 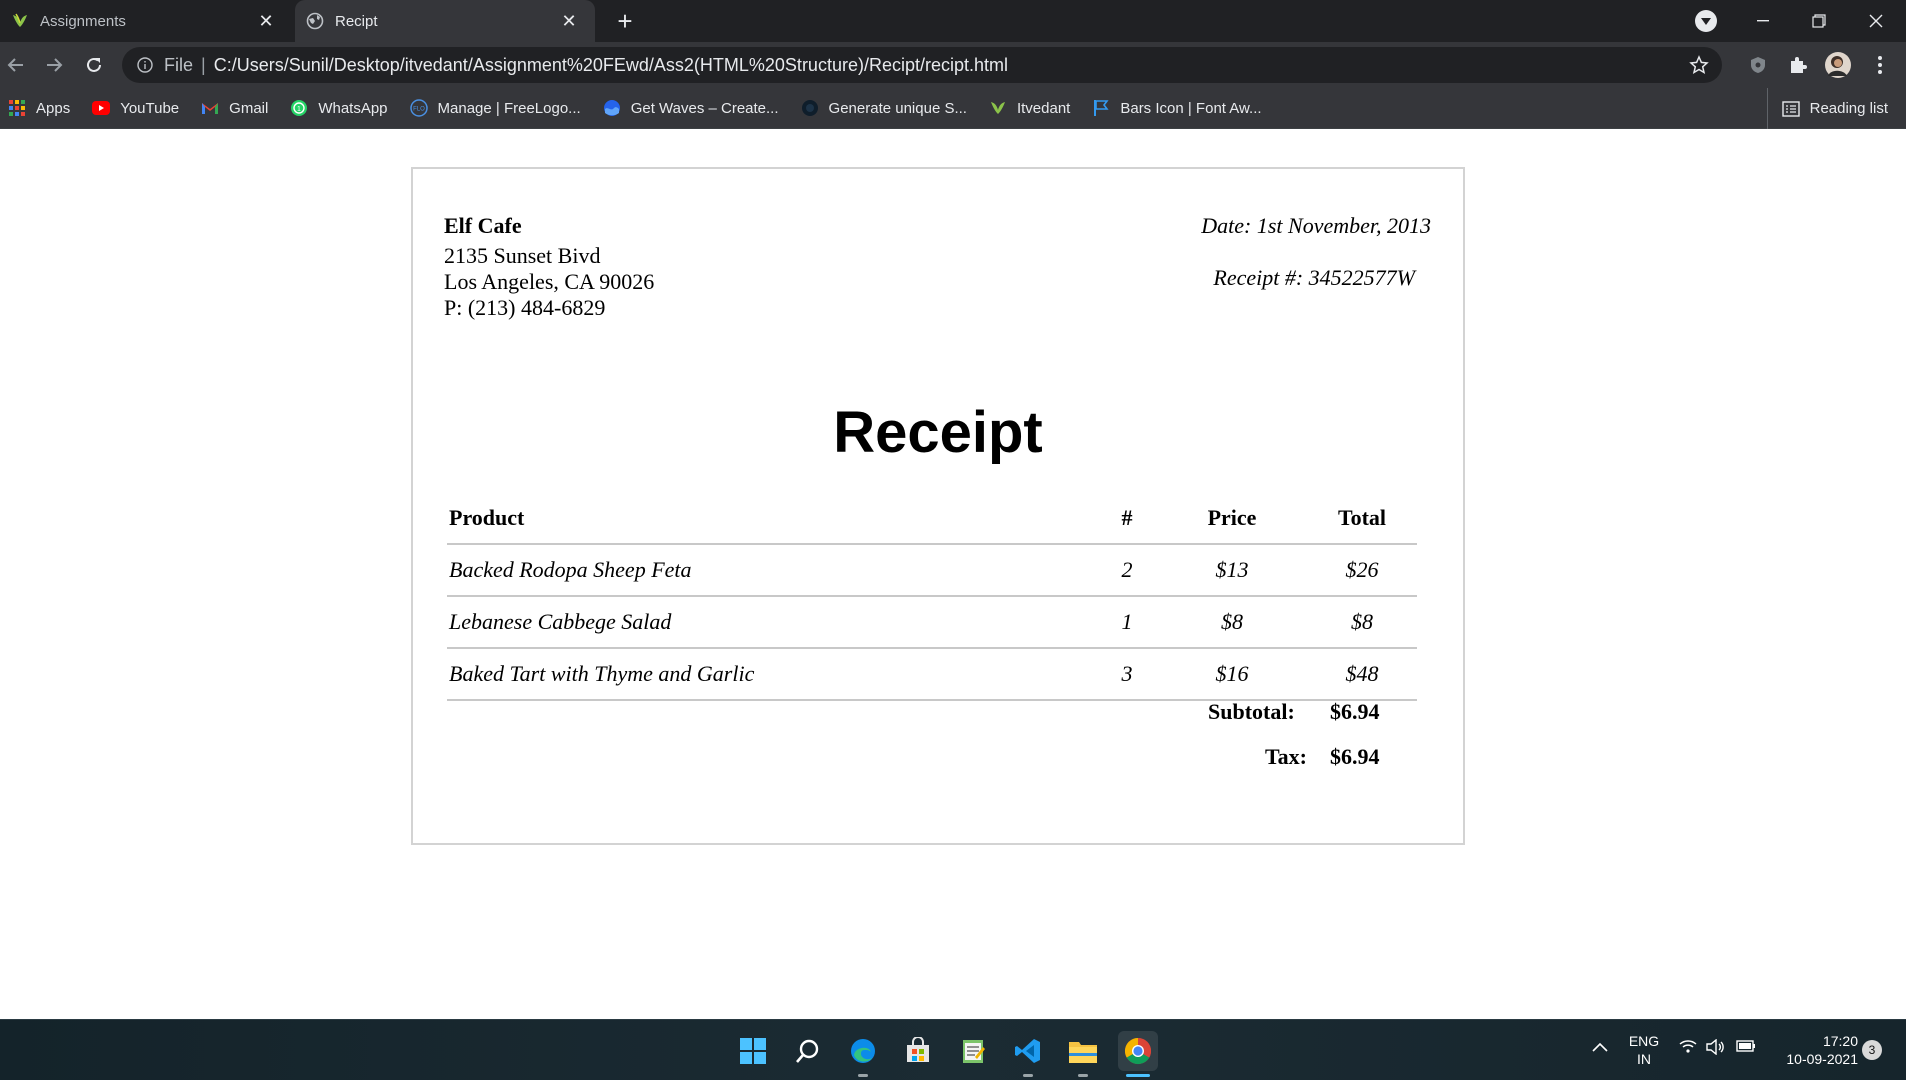 What do you see at coordinates (1316, 225) in the screenshot?
I see `receipt-date: Date: 1st November, 2013` at bounding box center [1316, 225].